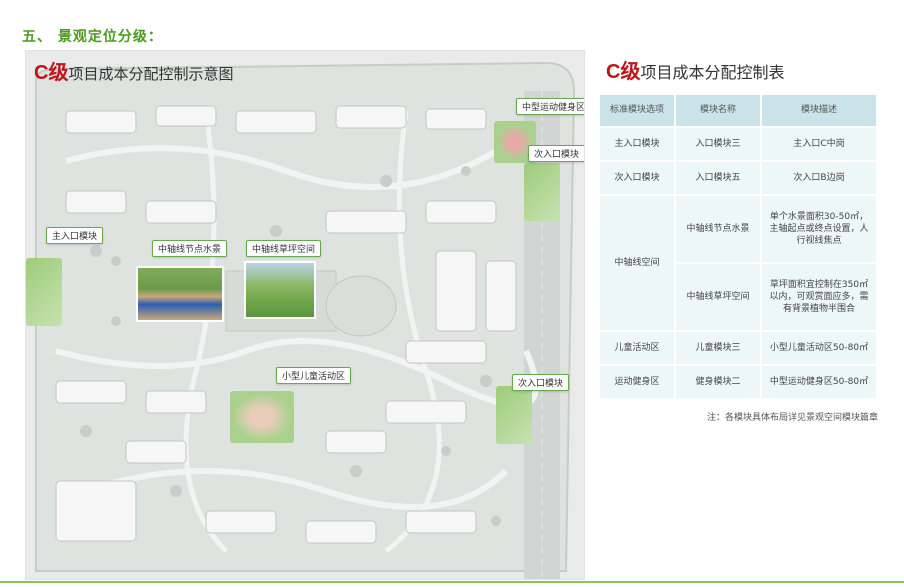  What do you see at coordinates (51, 73) in the screenshot?
I see `map-title-grade: C级` at bounding box center [51, 73].